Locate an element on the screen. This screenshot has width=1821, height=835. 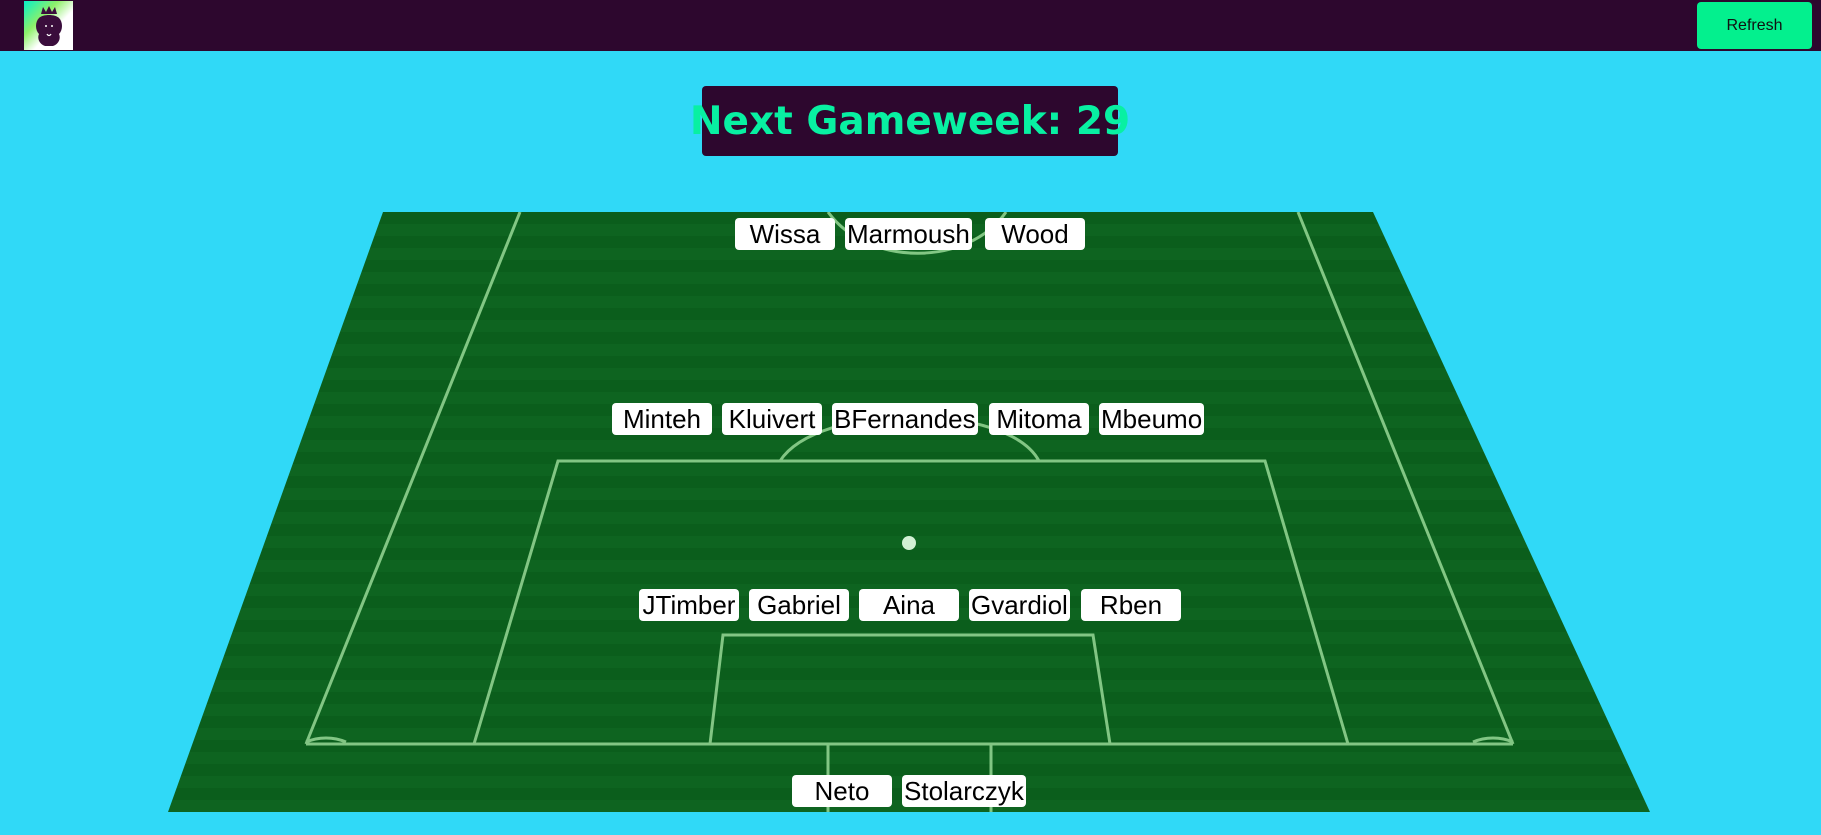
player-card-defender: Rben is located at coordinates (1131, 605).